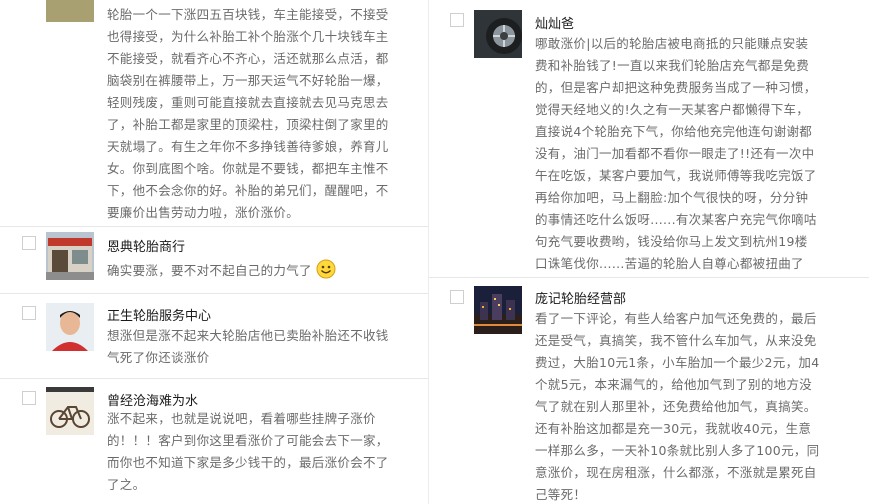  What do you see at coordinates (673, 428) in the screenshot?
I see `comment-line: 还有补胎这加都是充一30元，我就收40元，生意` at bounding box center [673, 428].